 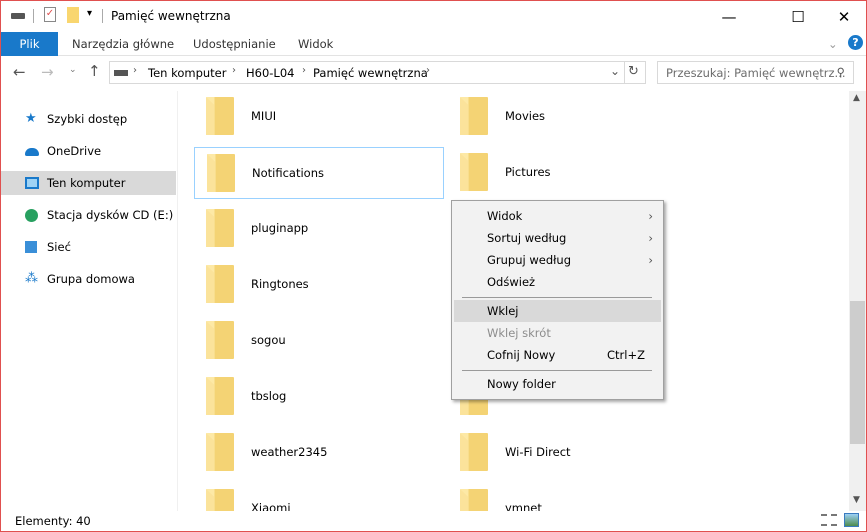 I want to click on menu-label: Nowy folder, so click(x=521, y=384).